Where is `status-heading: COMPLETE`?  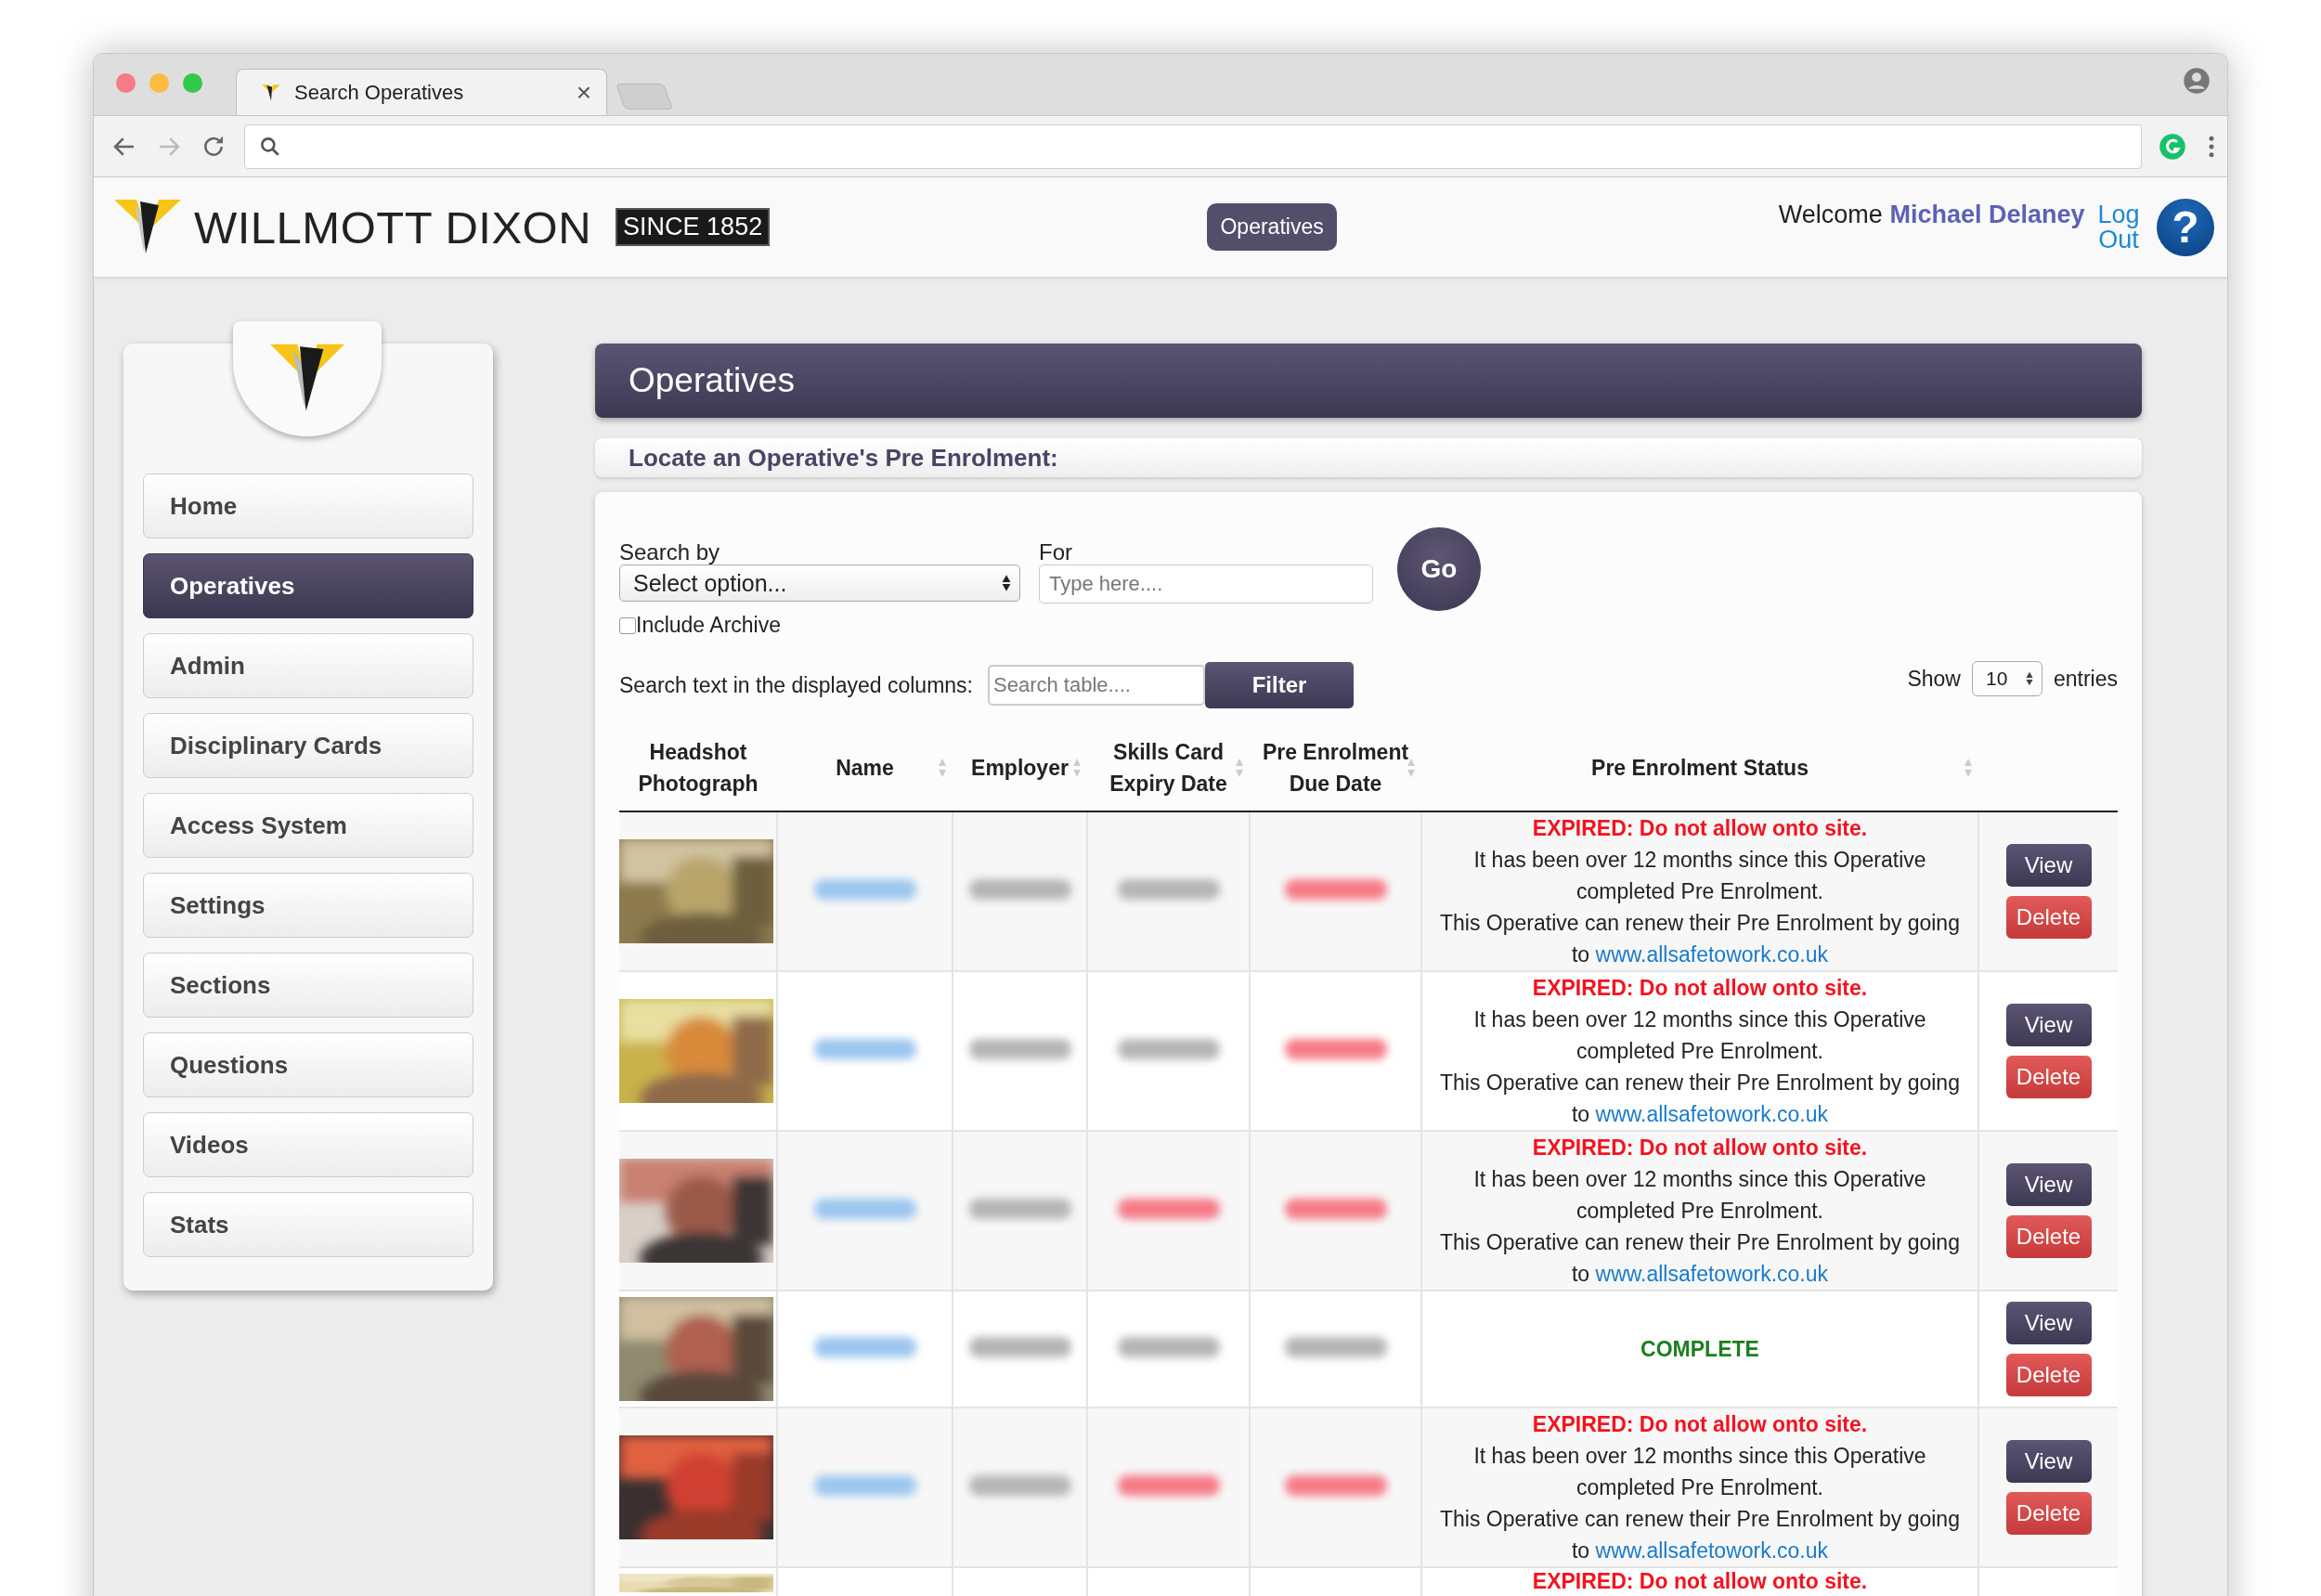
status-heading: COMPLETE is located at coordinates (1700, 1350).